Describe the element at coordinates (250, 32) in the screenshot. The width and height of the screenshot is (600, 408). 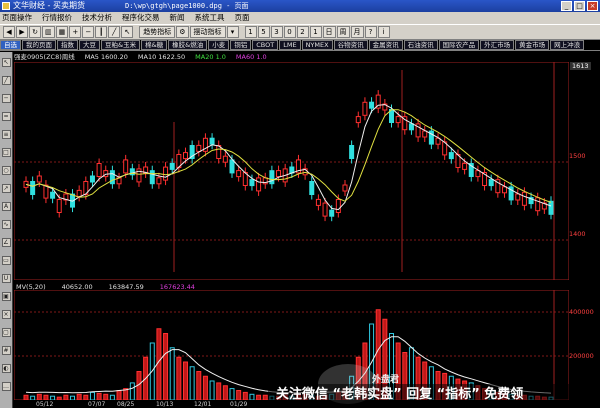
I see `period-button-1: 1` at that location.